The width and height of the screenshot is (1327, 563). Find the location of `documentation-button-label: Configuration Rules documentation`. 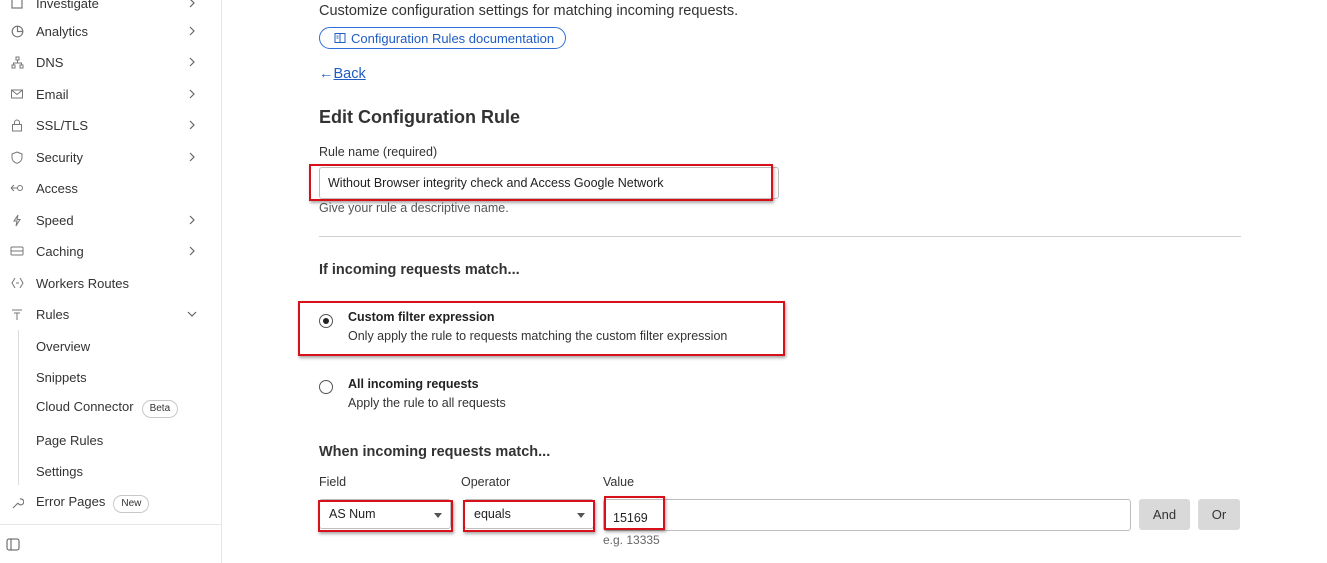

documentation-button-label: Configuration Rules documentation is located at coordinates (453, 38).